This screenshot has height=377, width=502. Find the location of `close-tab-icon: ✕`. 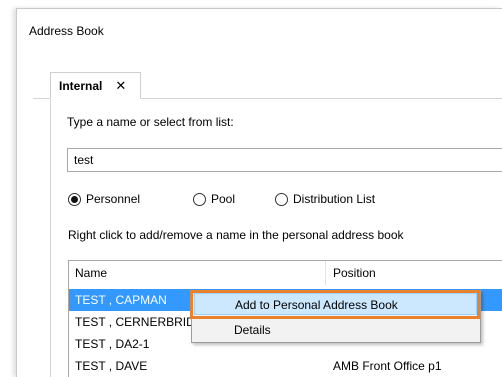

close-tab-icon: ✕ is located at coordinates (120, 85).